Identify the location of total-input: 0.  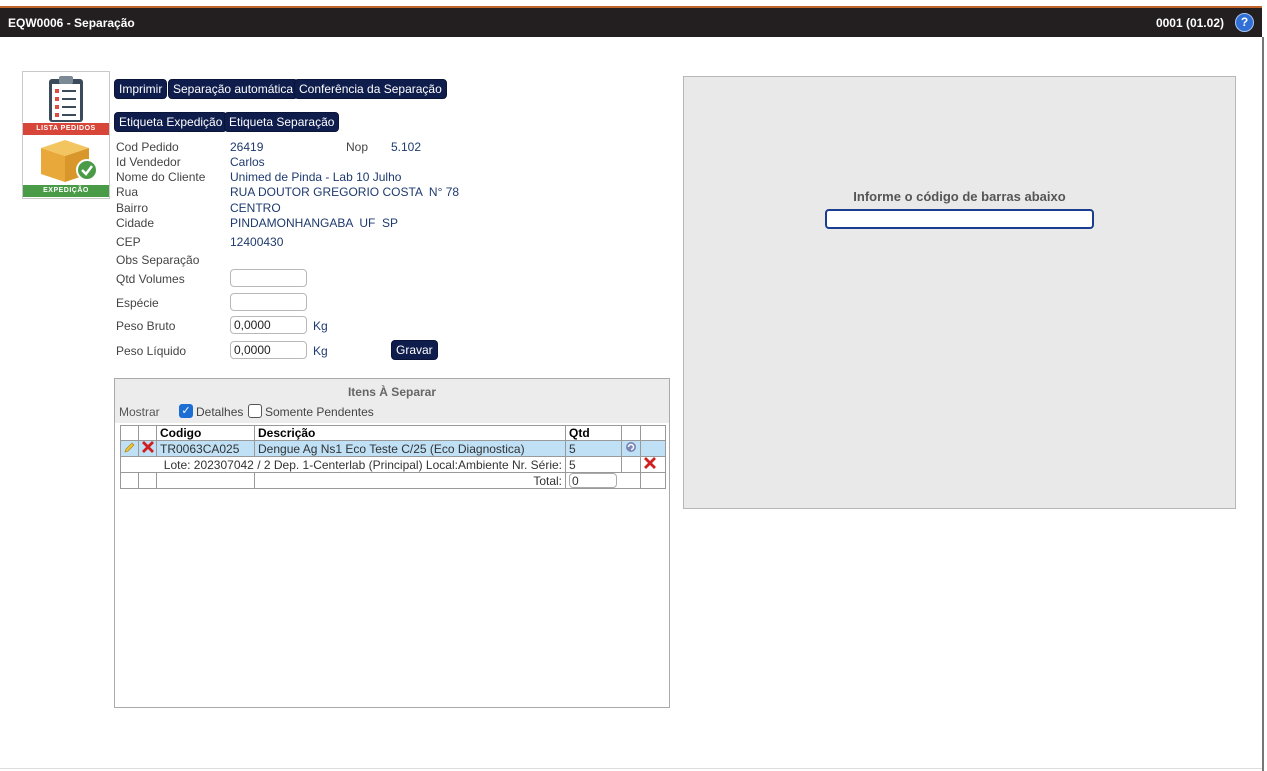
(593, 480).